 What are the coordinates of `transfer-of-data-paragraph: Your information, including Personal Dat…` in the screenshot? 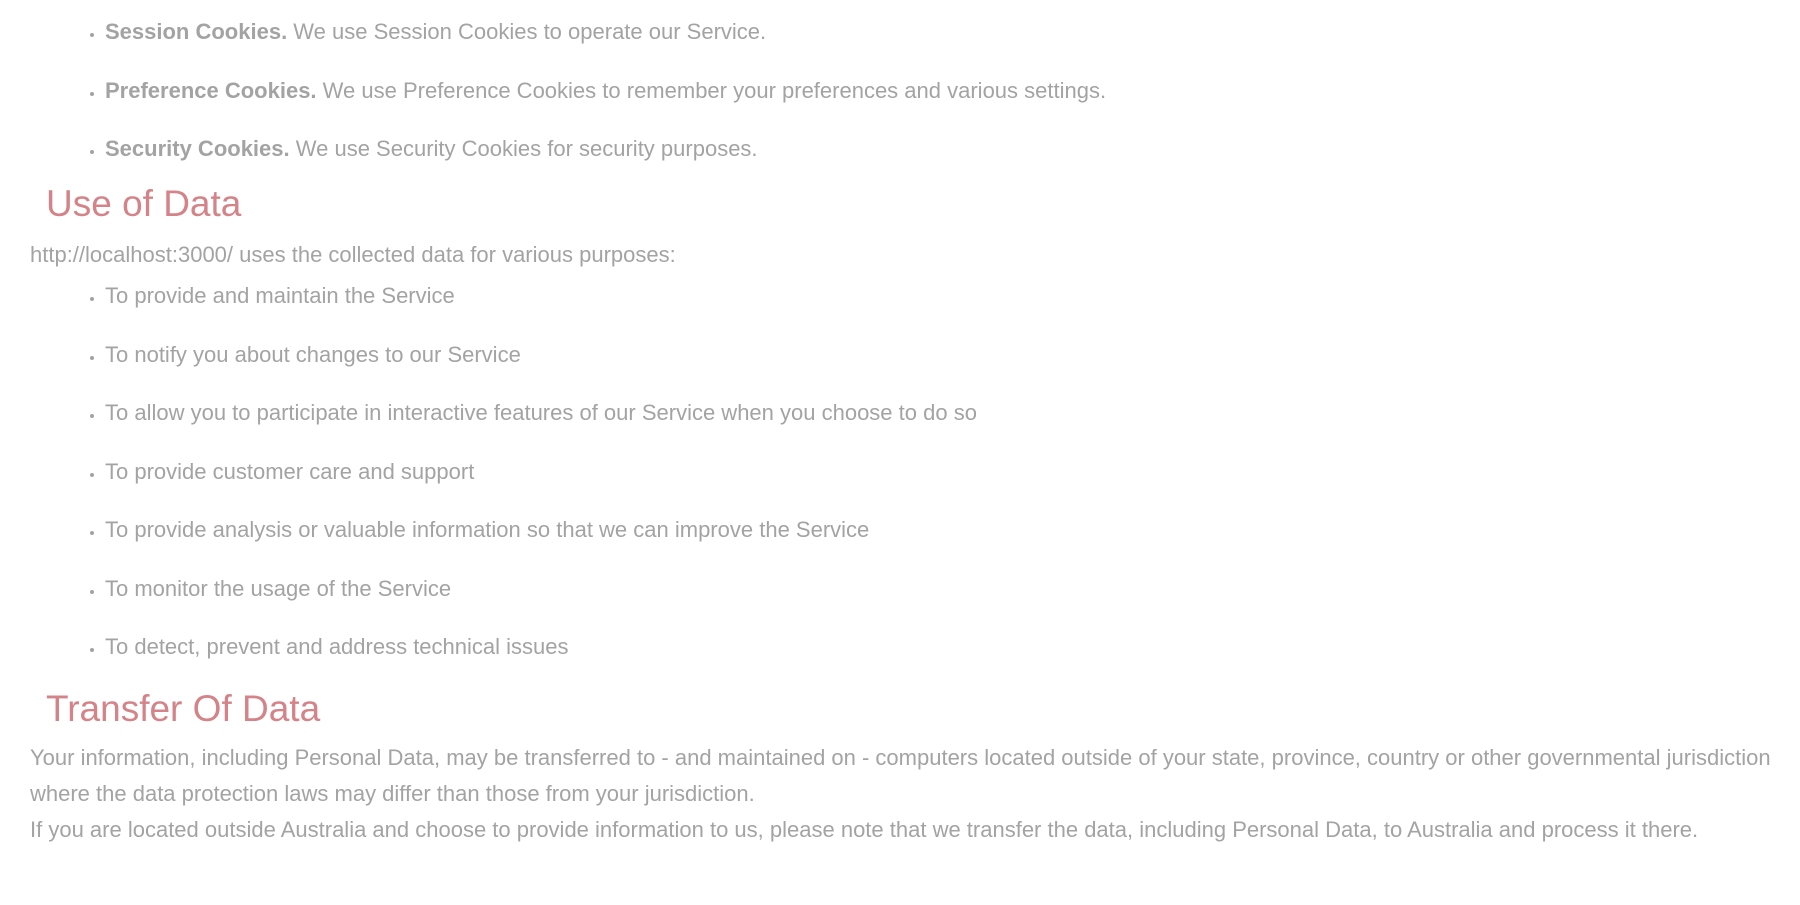 It's located at (900, 775).